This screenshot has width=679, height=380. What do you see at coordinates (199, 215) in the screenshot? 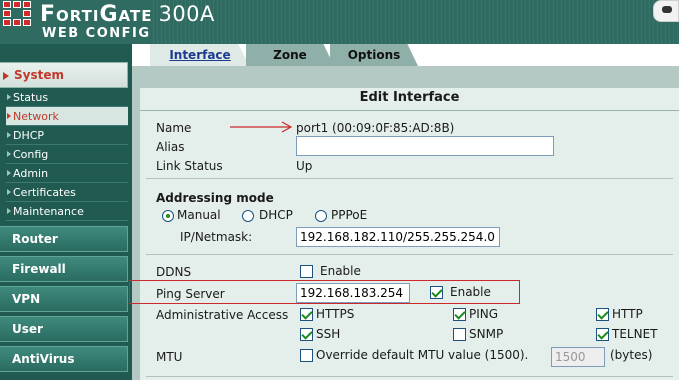
I see `manual-radio-label: Manual` at bounding box center [199, 215].